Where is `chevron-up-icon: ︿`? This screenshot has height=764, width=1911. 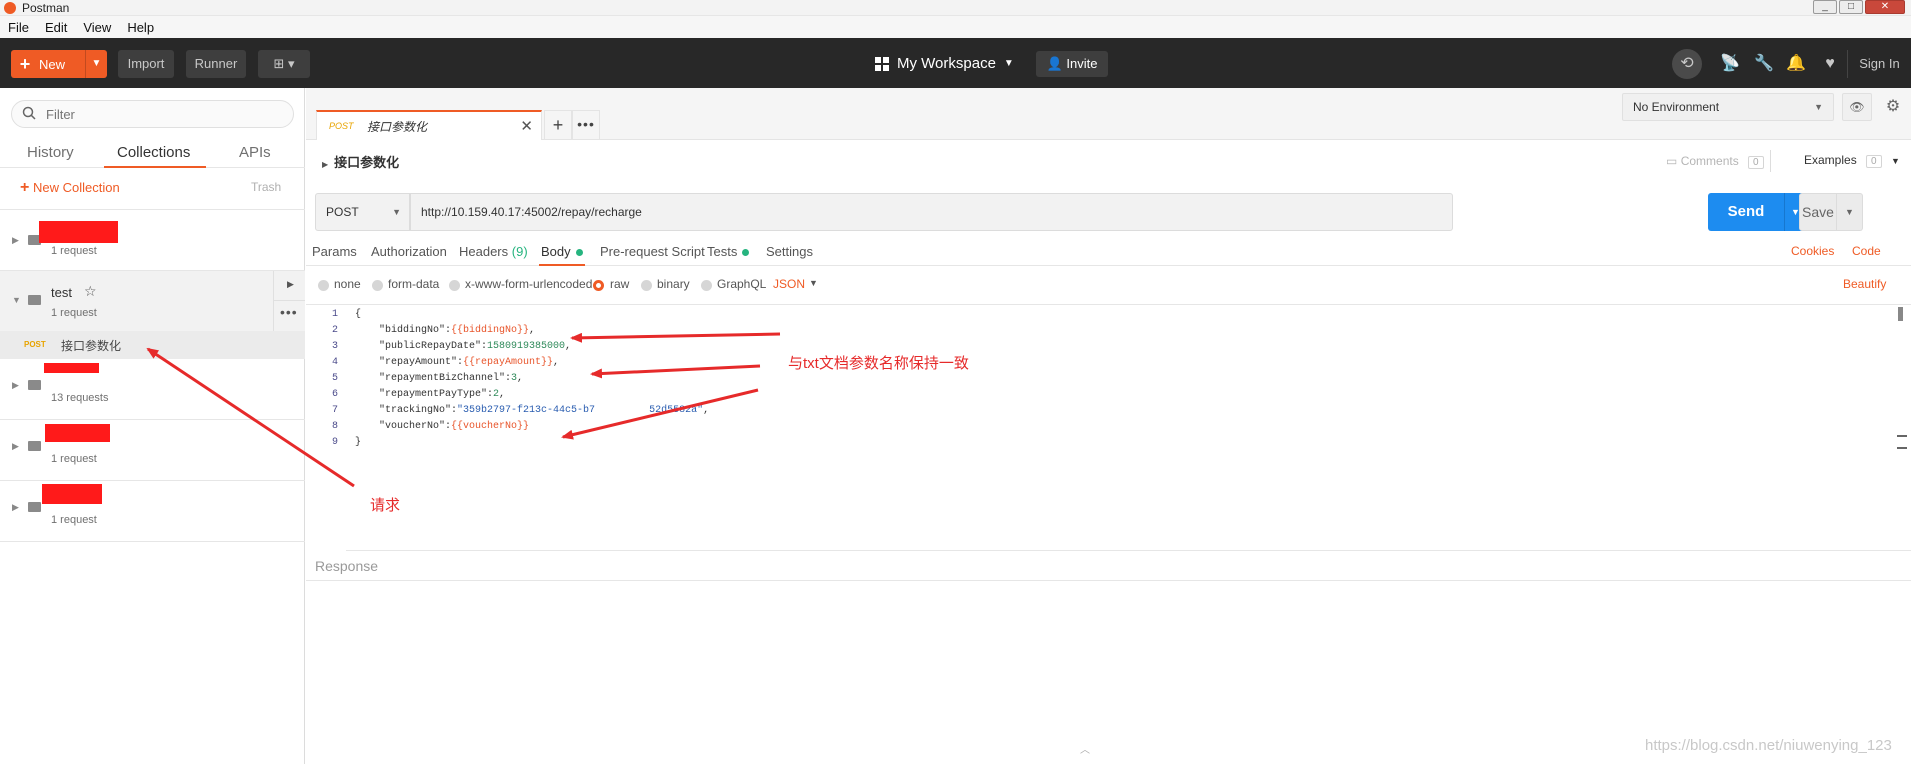 chevron-up-icon: ︿ is located at coordinates (1085, 748).